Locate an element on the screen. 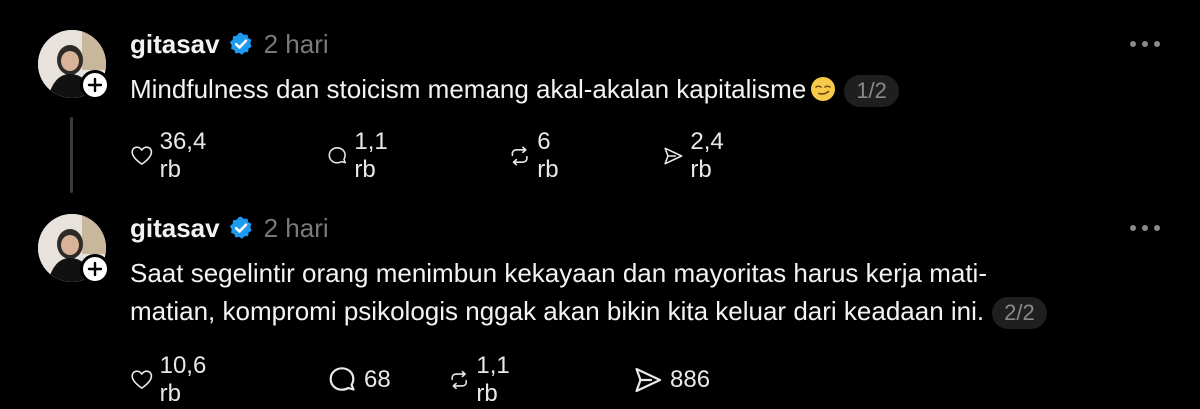 The width and height of the screenshot is (1200, 409). plus-icon is located at coordinates (95, 269).